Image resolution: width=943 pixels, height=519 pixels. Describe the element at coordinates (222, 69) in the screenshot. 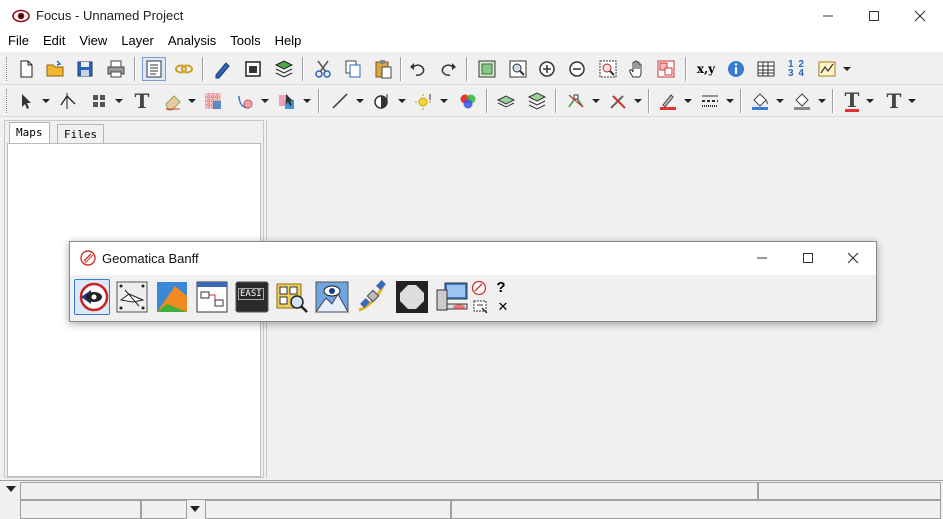

I see `edit-layer-button` at that location.